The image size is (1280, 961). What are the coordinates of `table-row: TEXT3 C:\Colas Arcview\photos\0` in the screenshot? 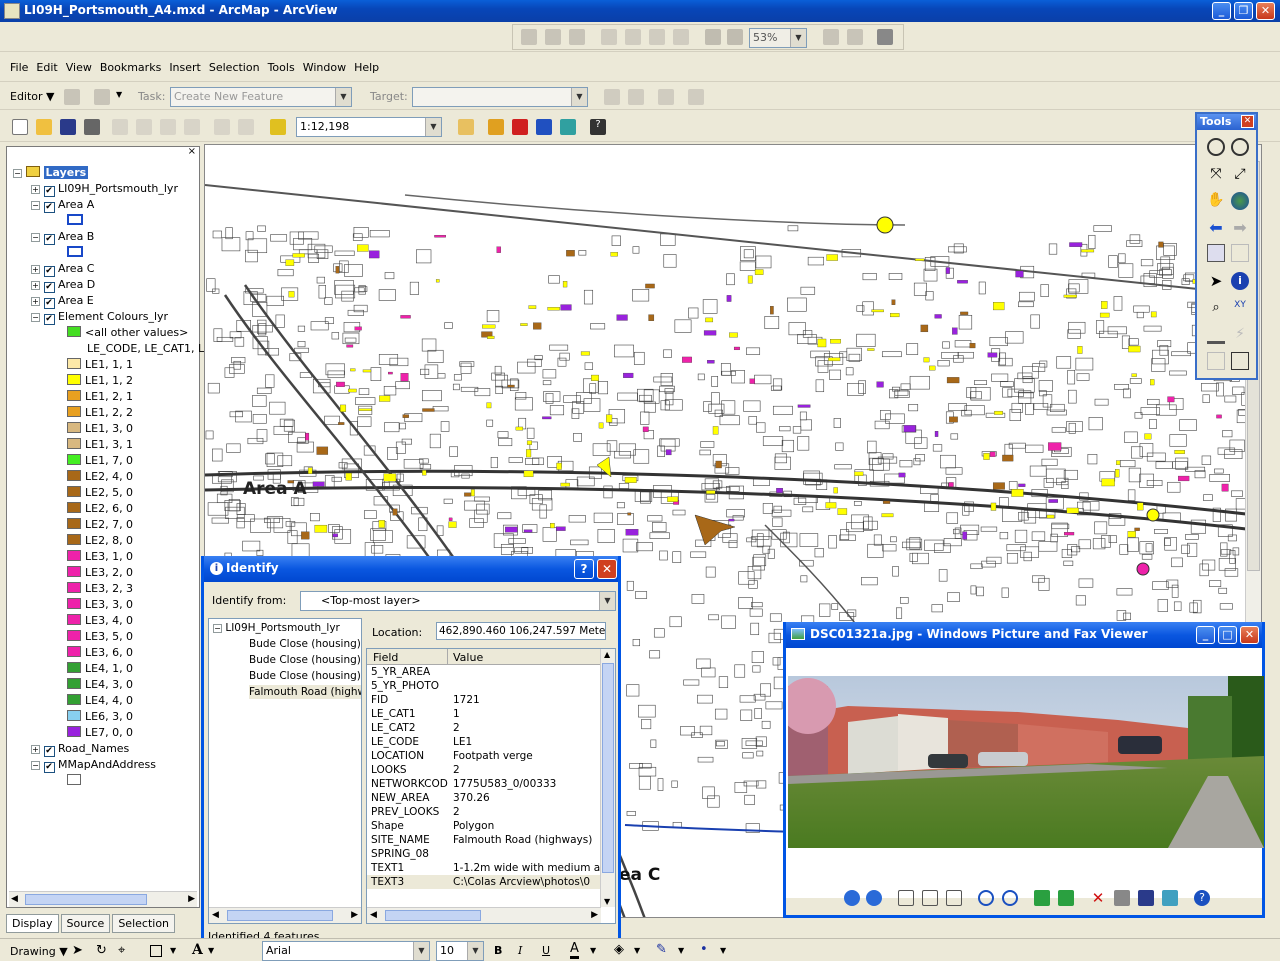 It's located at (484, 882).